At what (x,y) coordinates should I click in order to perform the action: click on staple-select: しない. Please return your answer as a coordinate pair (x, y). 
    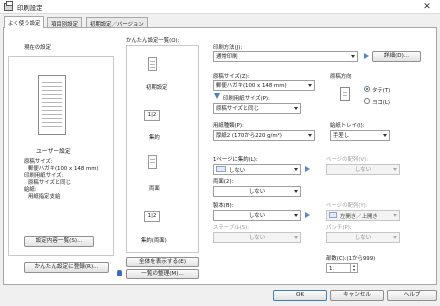
    Looking at the image, I should click on (257, 237).